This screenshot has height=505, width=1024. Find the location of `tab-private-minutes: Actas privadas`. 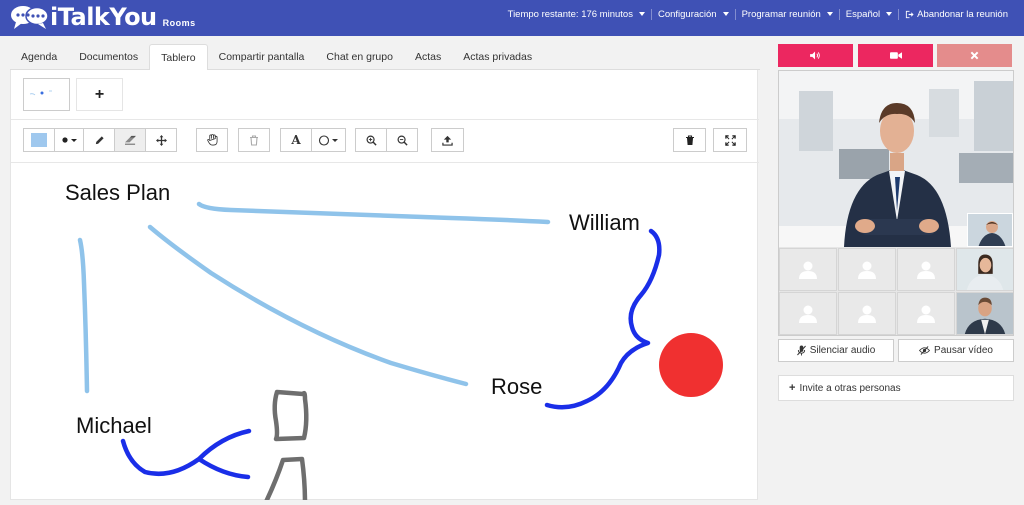

tab-private-minutes: Actas privadas is located at coordinates (497, 57).